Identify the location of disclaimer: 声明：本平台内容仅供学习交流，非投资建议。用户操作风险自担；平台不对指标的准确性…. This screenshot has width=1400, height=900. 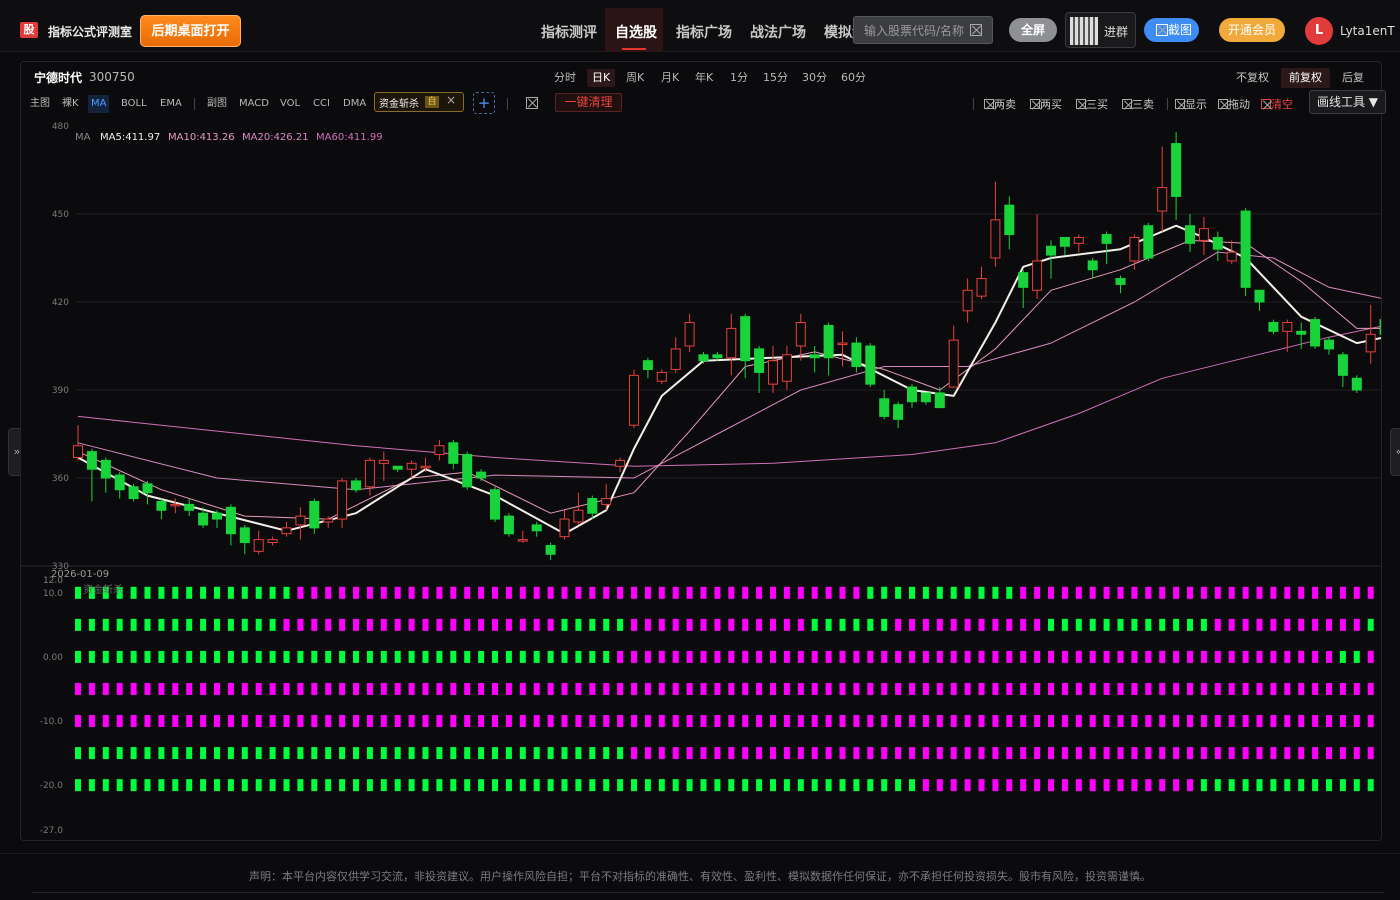
(700, 876).